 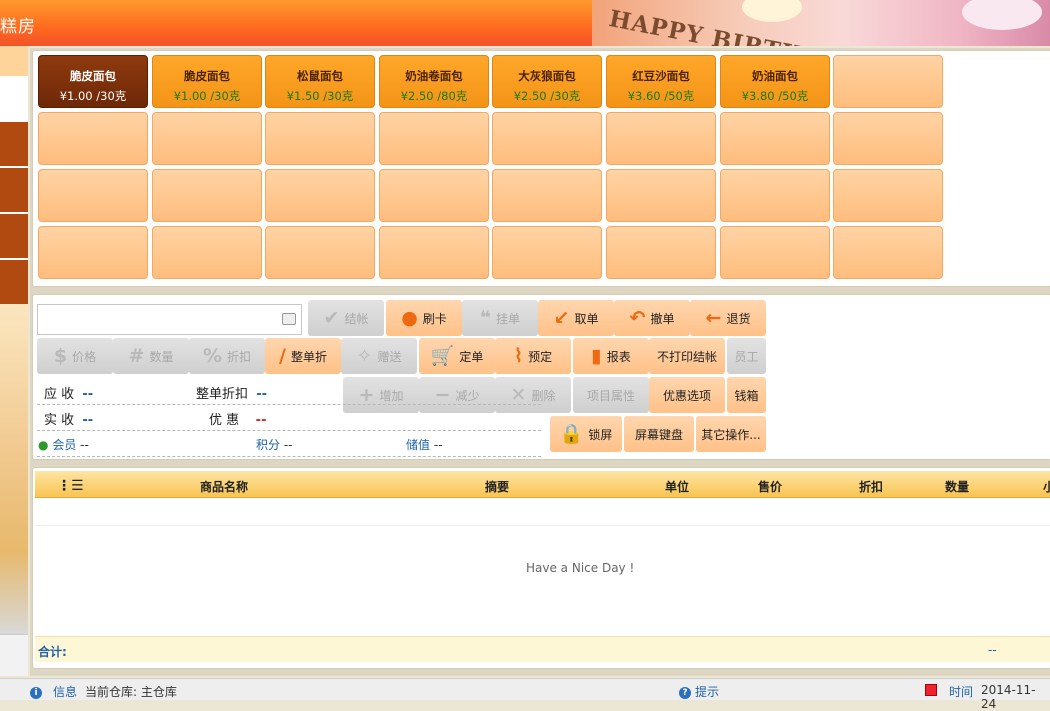 What do you see at coordinates (43, 445) in the screenshot?
I see `member-icon: ●` at bounding box center [43, 445].